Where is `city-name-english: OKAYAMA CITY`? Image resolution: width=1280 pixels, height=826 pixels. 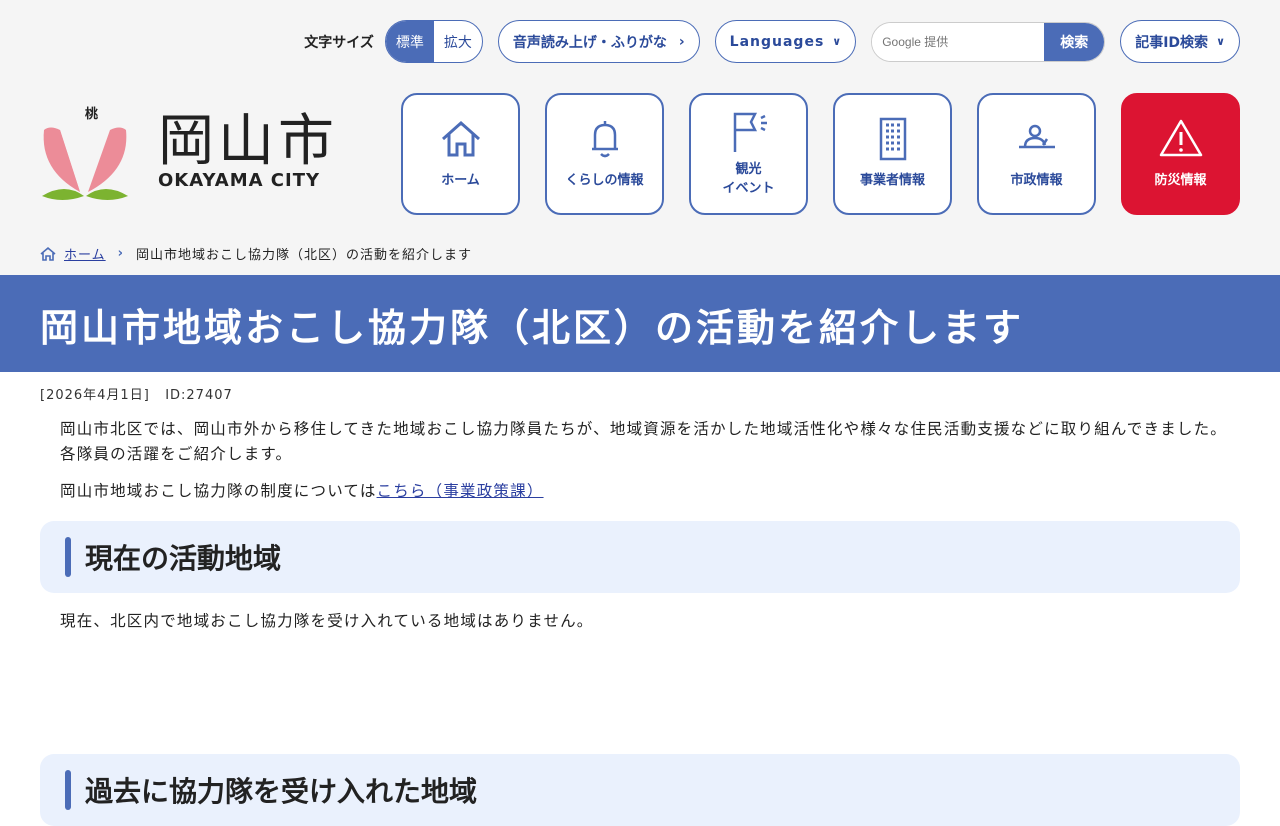
city-name-english: OKAYAMA CITY is located at coordinates (239, 180).